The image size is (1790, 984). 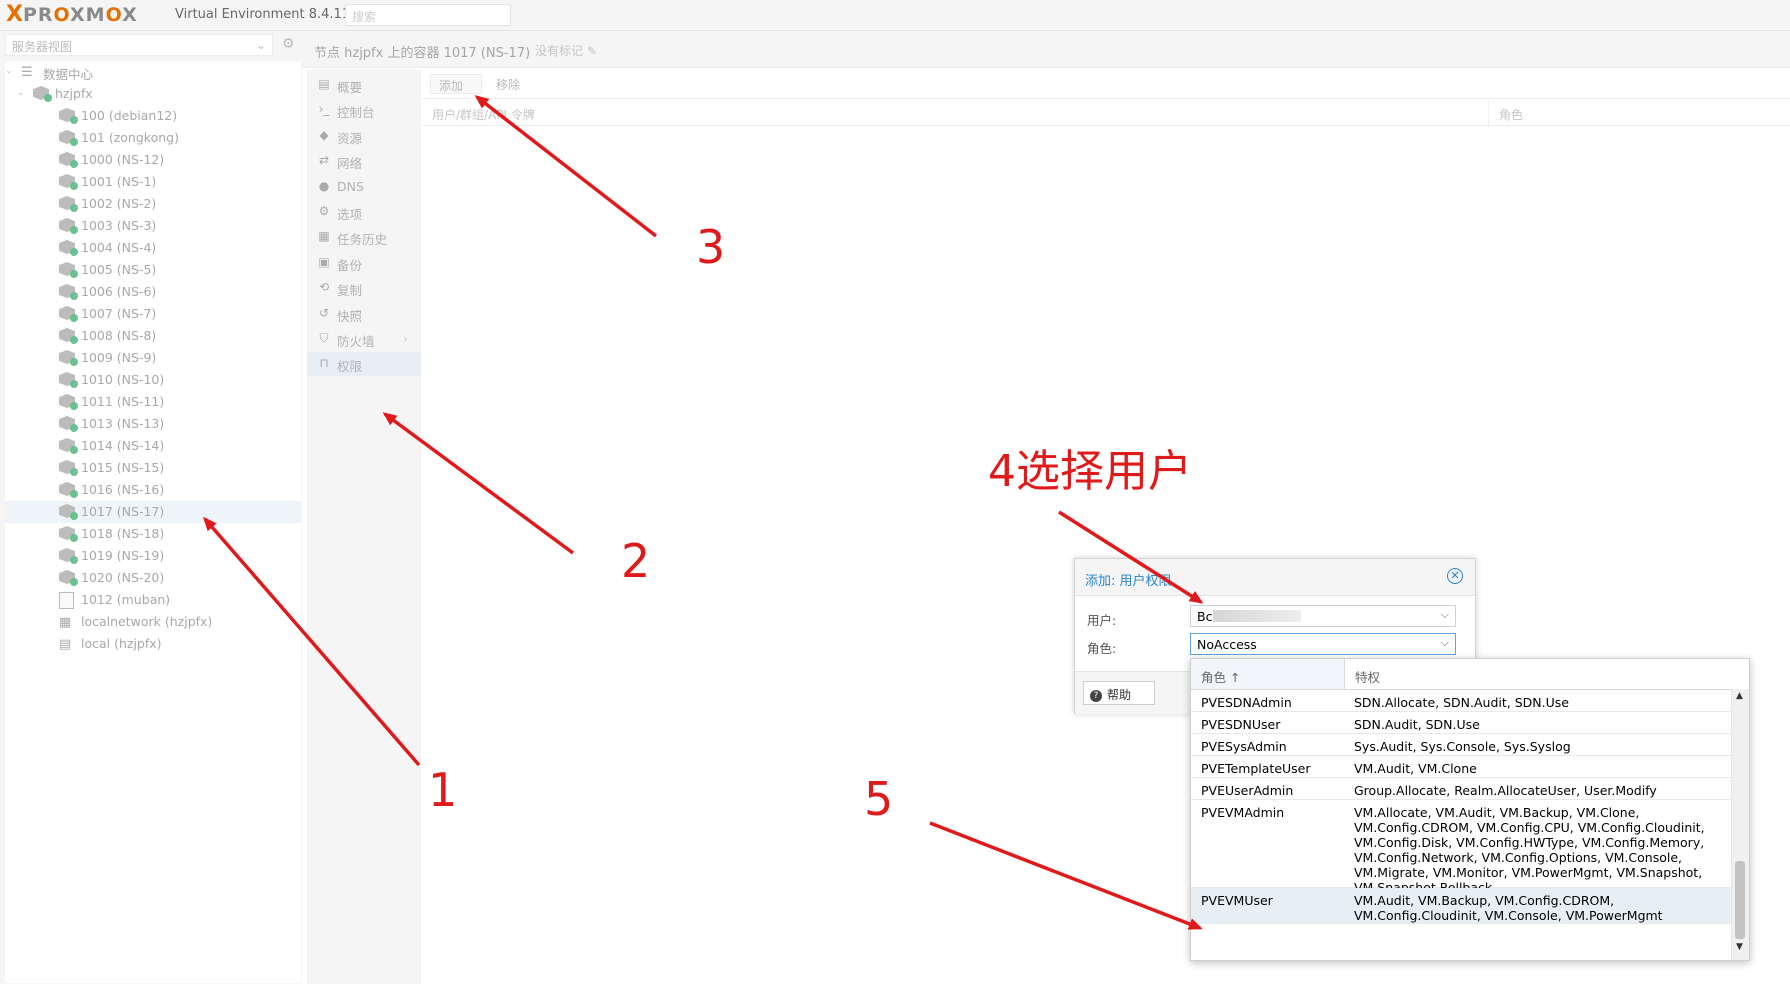 What do you see at coordinates (153, 270) in the screenshot?
I see `tree-item: 1005 (NS-5)` at bounding box center [153, 270].